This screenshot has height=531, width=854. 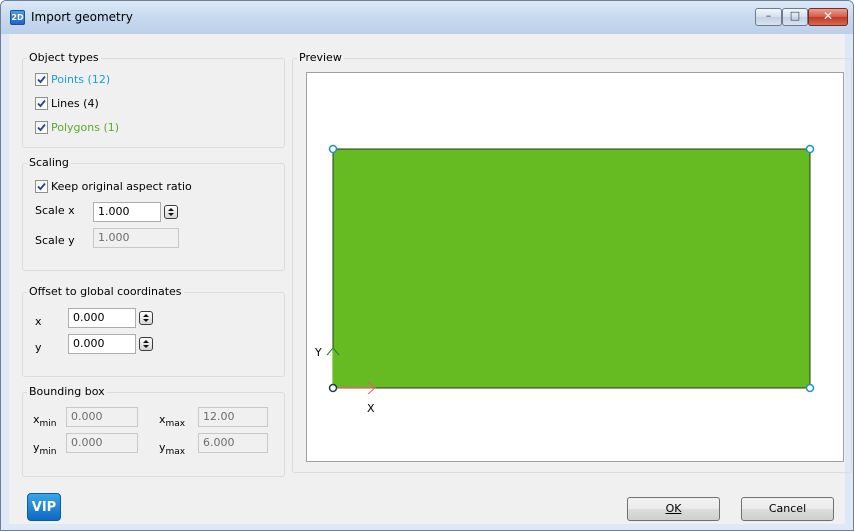 I want to click on close-button: ✕, so click(x=828, y=17).